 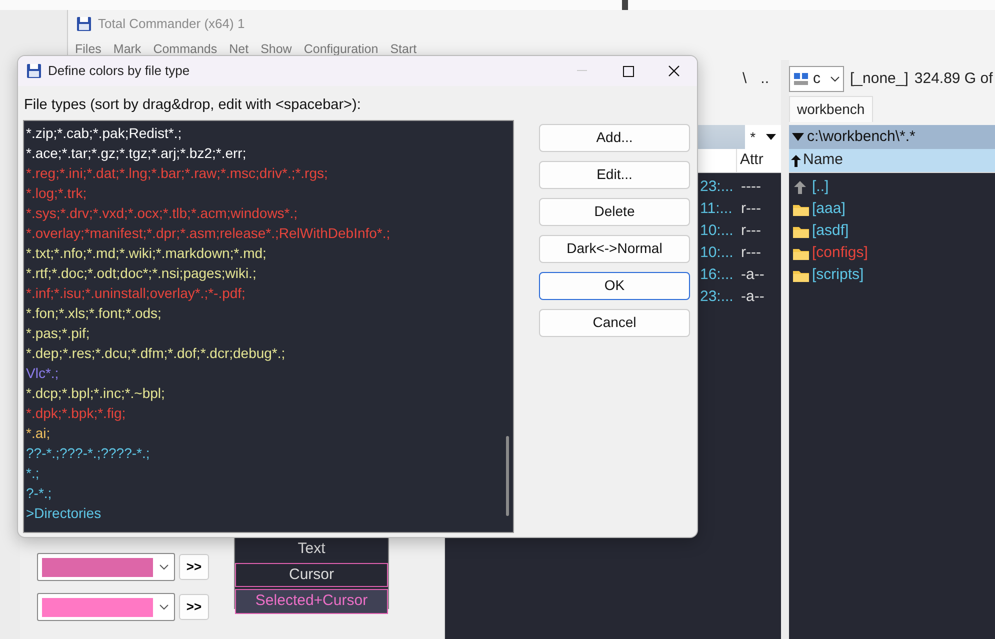 I want to click on file-type-item: *.dpk;*.bpk;*.fig;, so click(x=263, y=412).